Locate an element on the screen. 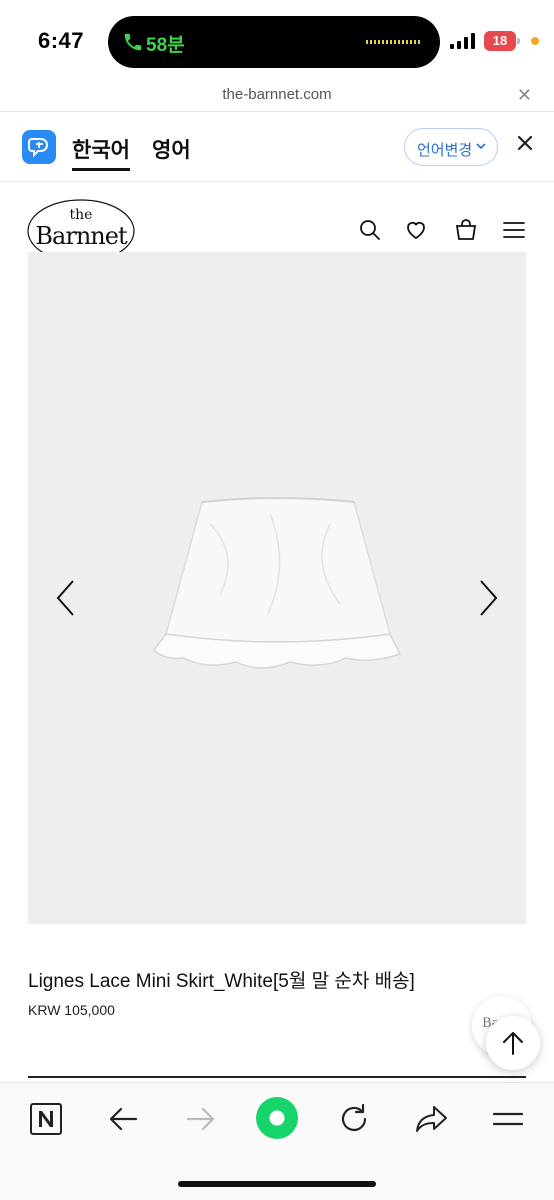 Image resolution: width=554 pixels, height=1200 pixels. close-icon: ✕ is located at coordinates (524, 95).